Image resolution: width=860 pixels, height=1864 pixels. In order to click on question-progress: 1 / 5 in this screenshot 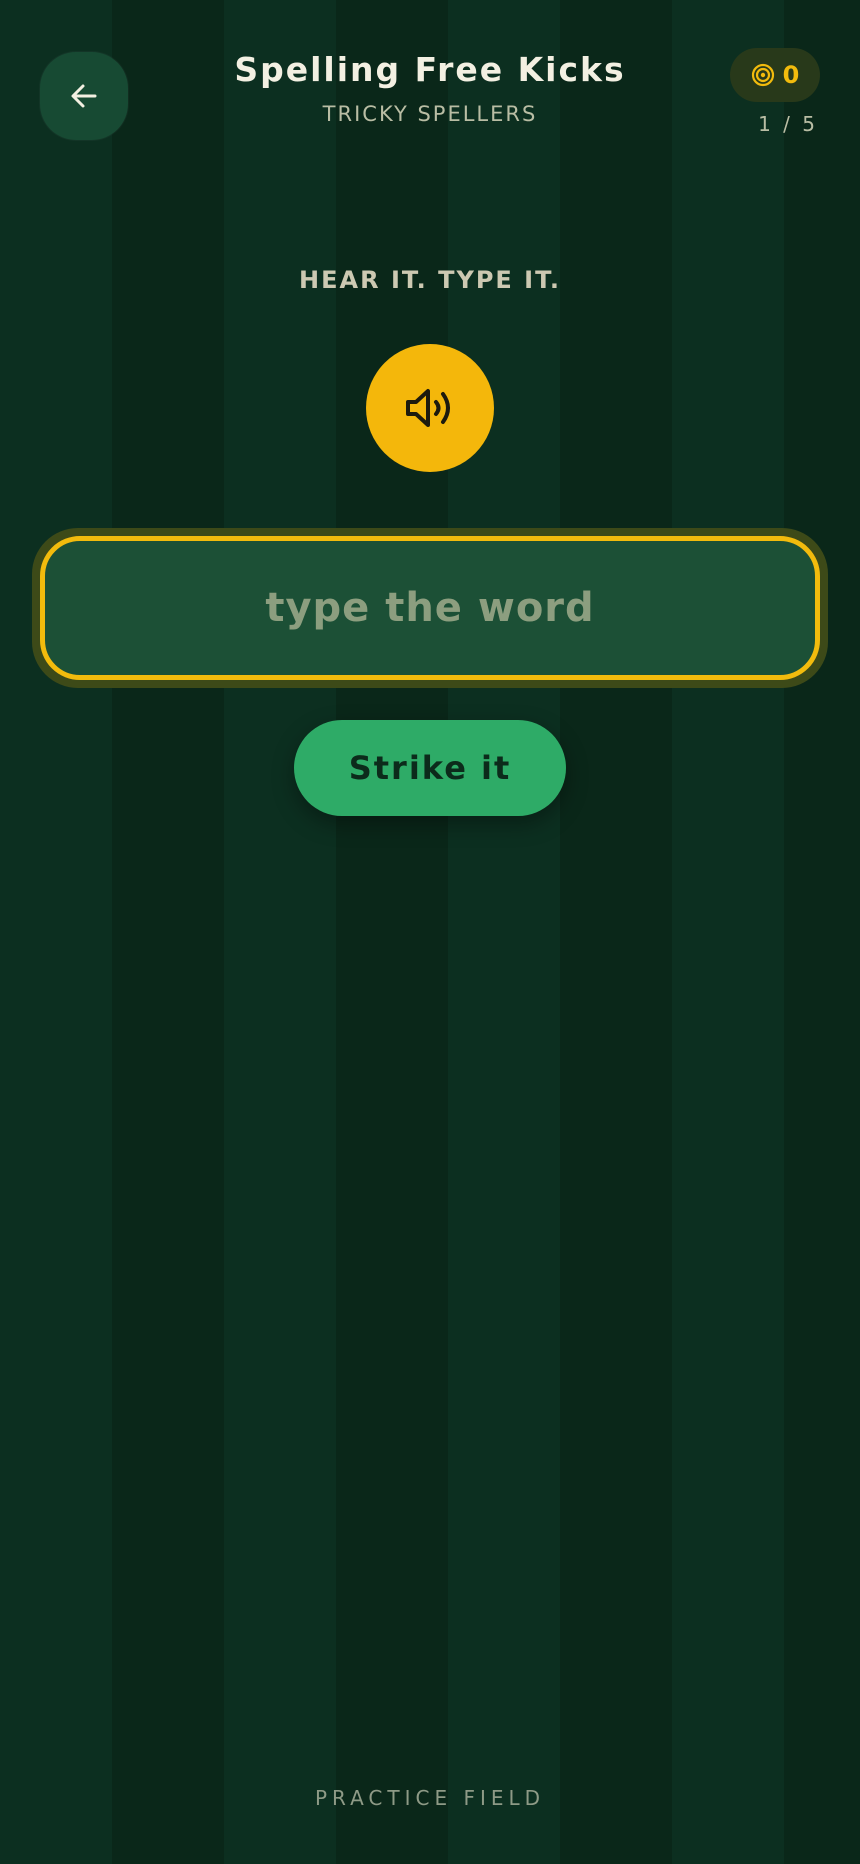, I will do `click(788, 124)`.